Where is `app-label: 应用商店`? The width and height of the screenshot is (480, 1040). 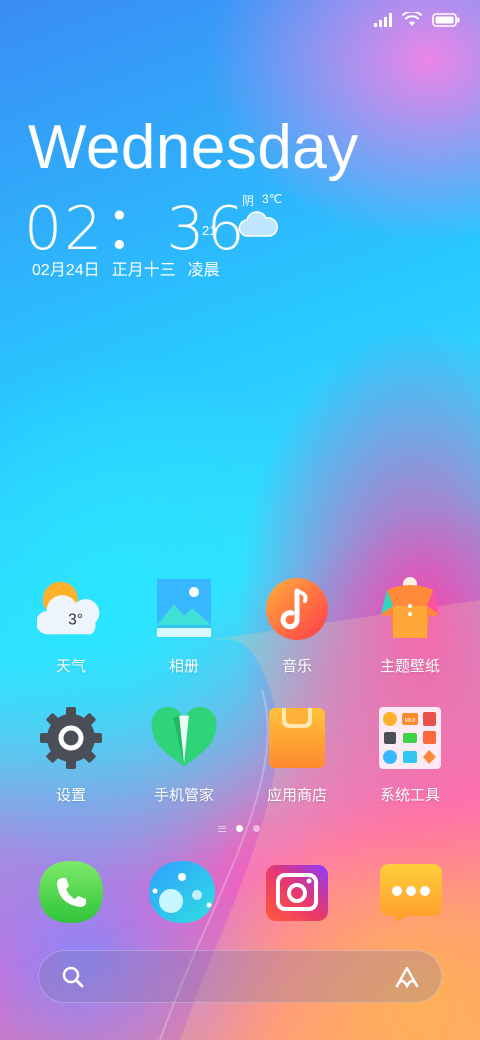 app-label: 应用商店 is located at coordinates (296, 795).